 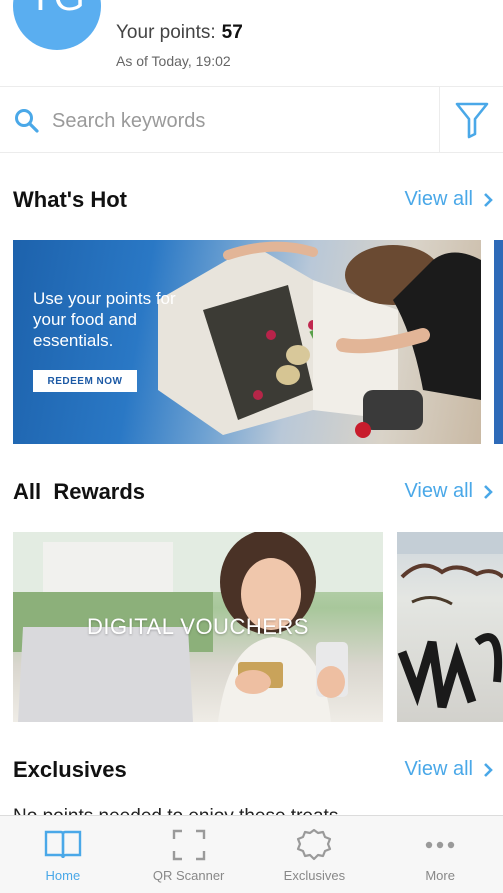 What do you see at coordinates (166, 32) in the screenshot?
I see `points-label: Your points:` at bounding box center [166, 32].